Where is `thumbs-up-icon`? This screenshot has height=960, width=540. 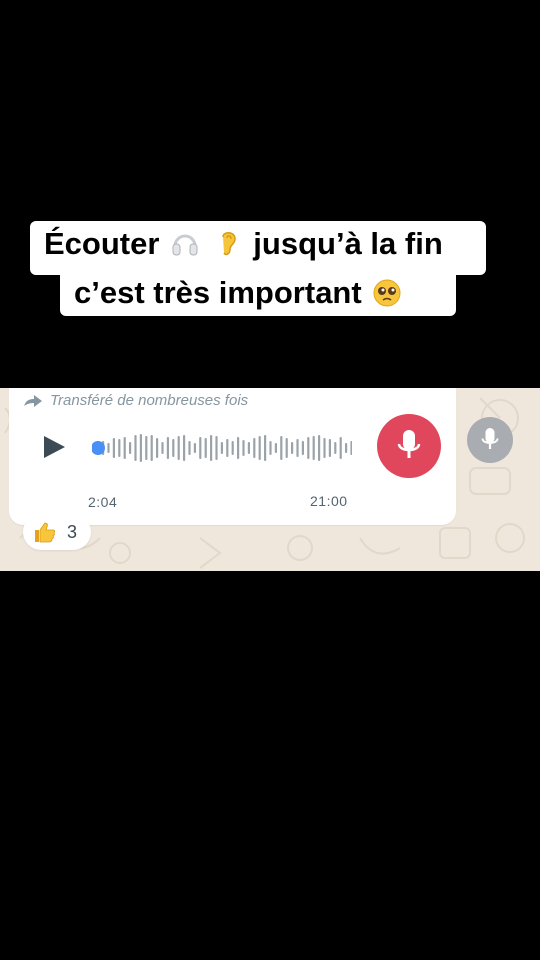
thumbs-up-icon is located at coordinates (45, 532).